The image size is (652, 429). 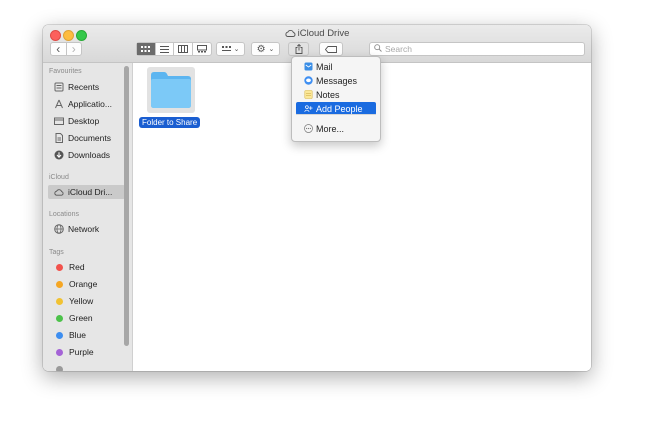 I want to click on sidebar-item-tag-orange: Orange, so click(x=86, y=284).